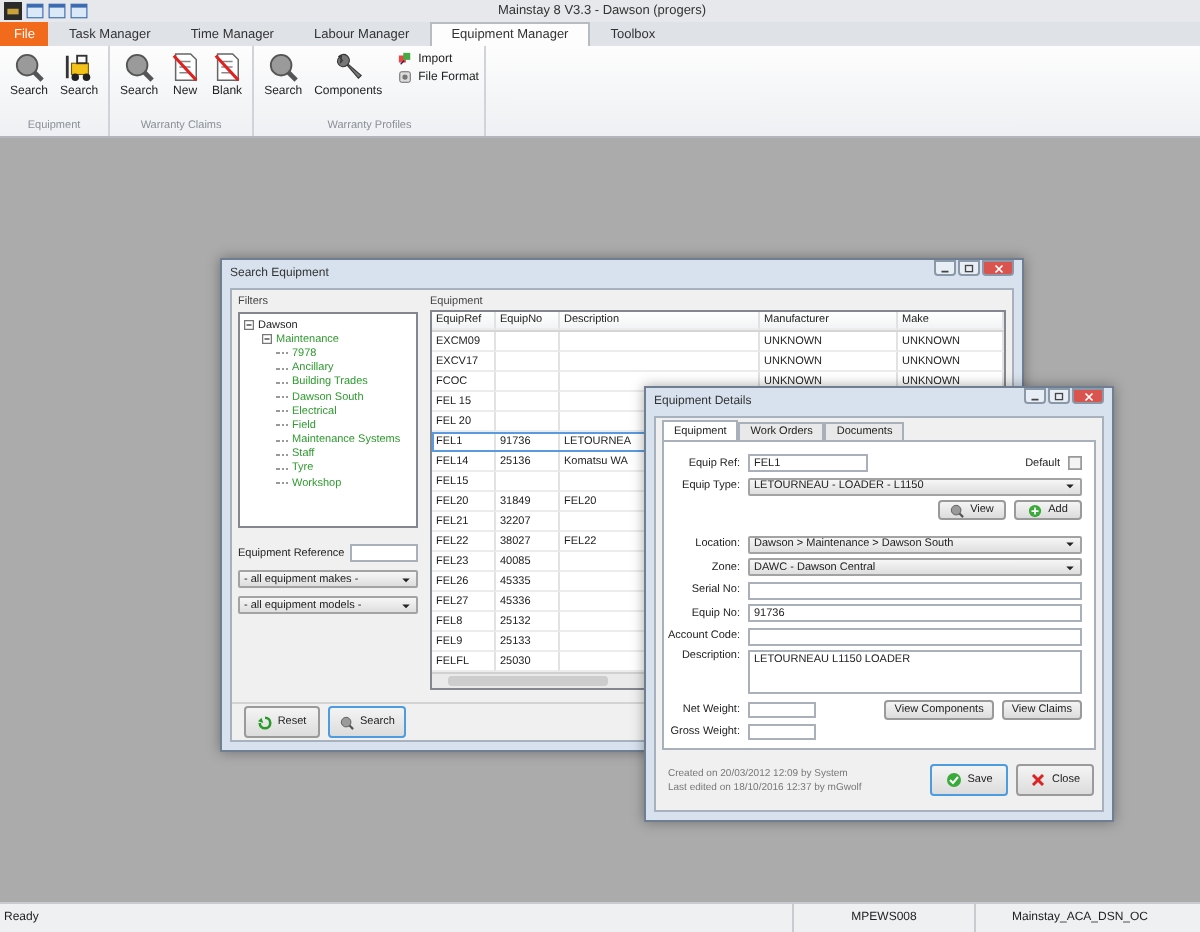 The height and width of the screenshot is (932, 1200). Describe the element at coordinates (13, 11) in the screenshot. I see `app-logo-icon` at that location.